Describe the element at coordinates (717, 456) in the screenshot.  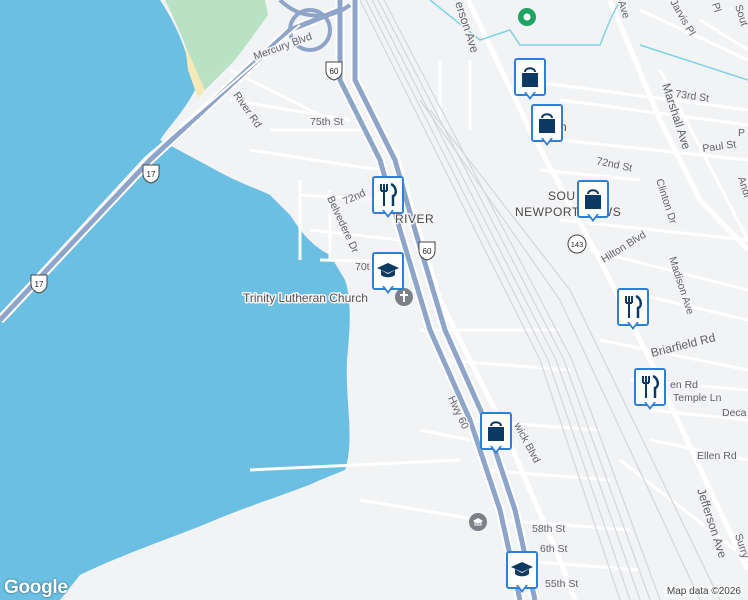
I see `road-label-ellen-rd: Ellen Rd` at that location.